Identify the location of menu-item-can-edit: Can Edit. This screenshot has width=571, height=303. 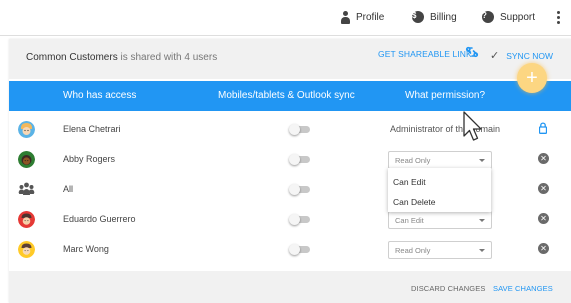
(409, 182).